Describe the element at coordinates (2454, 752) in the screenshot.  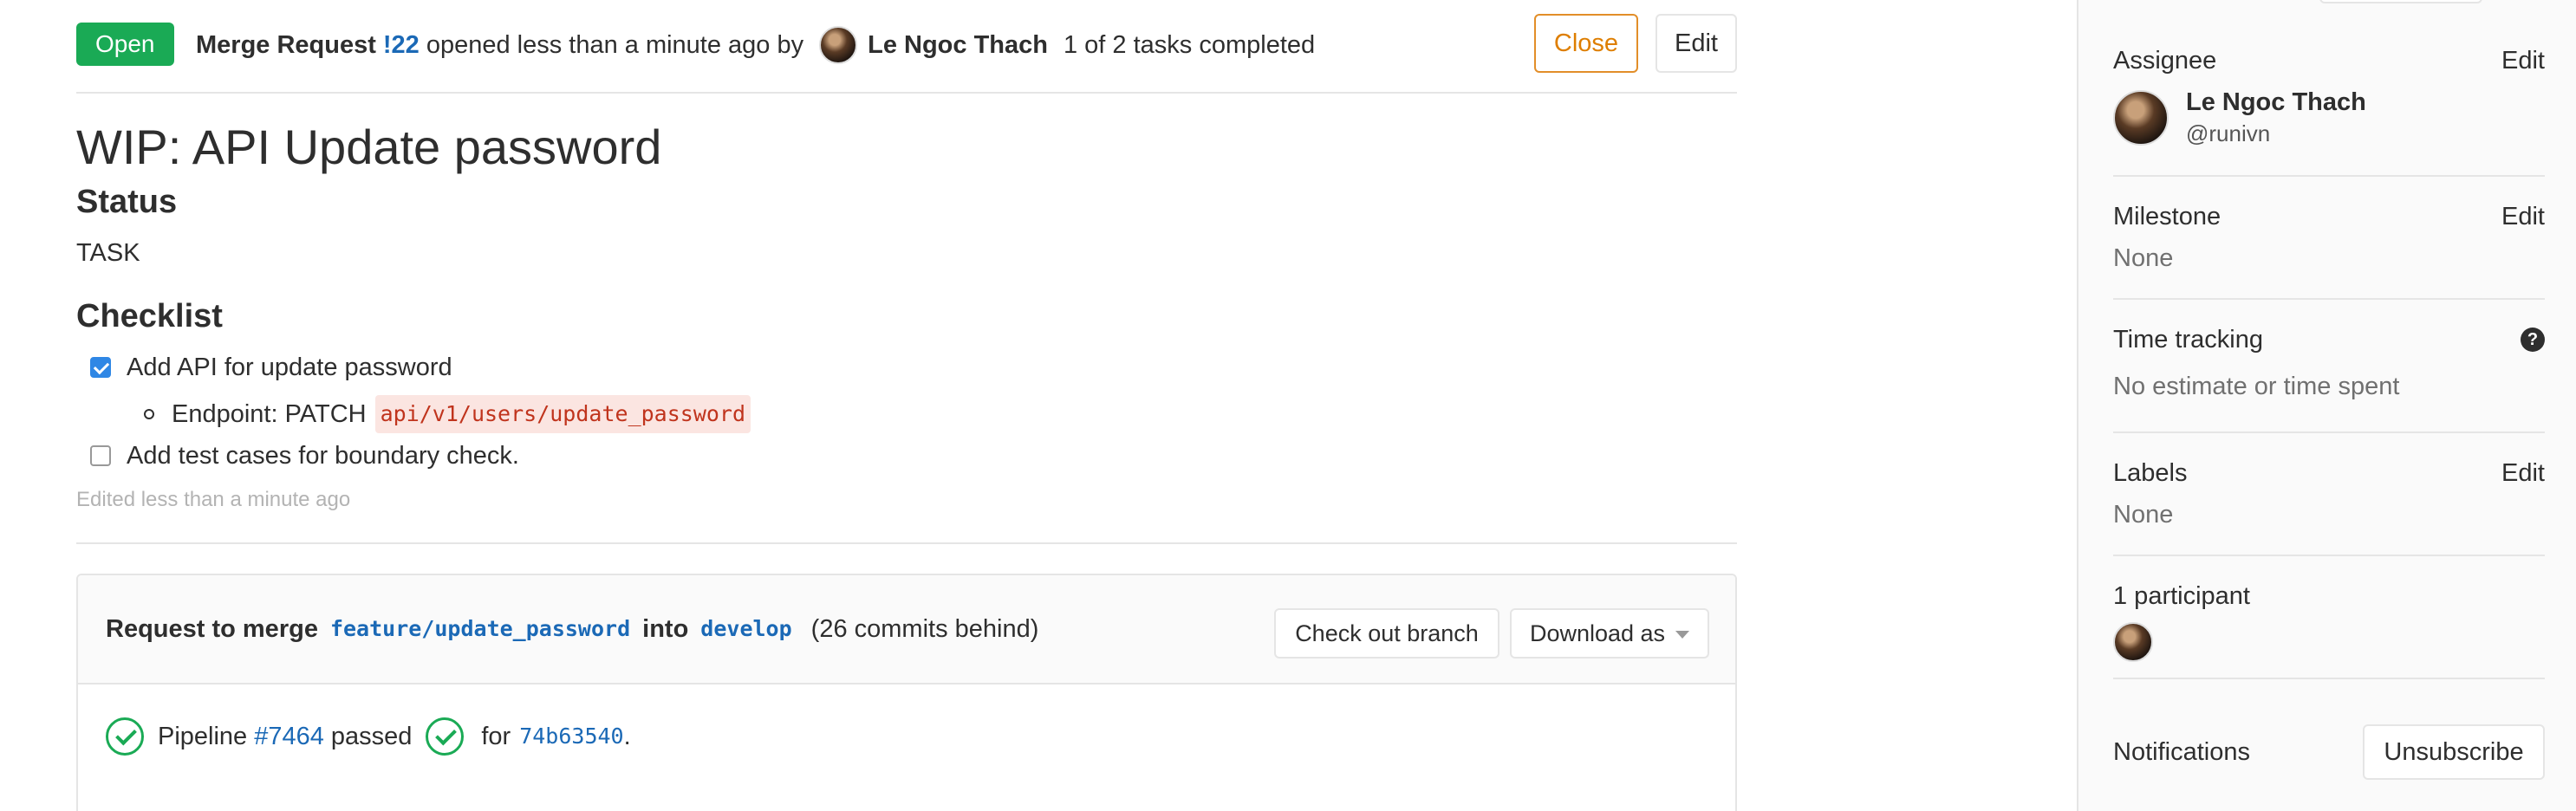
I see `unsubscribe-button: Unsubscribe` at that location.